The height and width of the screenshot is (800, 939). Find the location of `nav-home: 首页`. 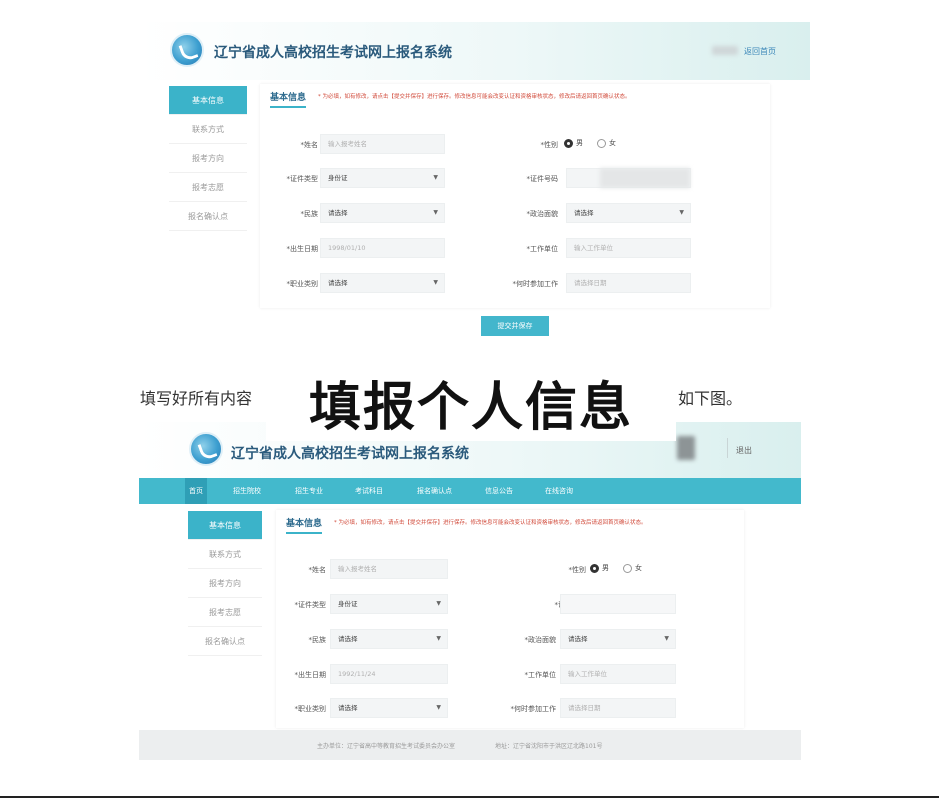

nav-home: 首页 is located at coordinates (196, 491).